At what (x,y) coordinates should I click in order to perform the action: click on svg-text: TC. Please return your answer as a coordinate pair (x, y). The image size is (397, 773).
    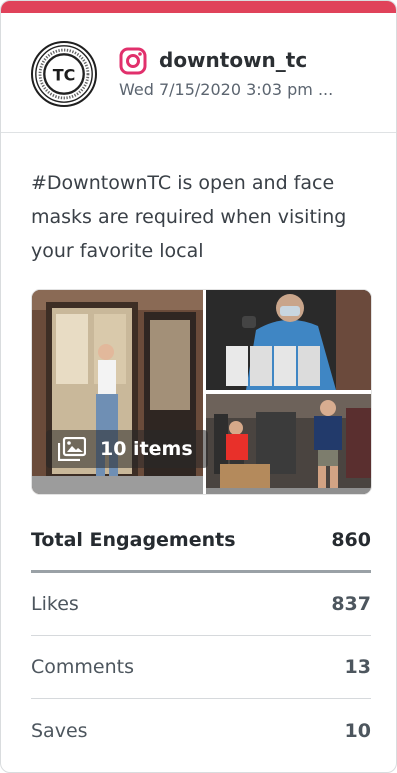
    Looking at the image, I should click on (64, 75).